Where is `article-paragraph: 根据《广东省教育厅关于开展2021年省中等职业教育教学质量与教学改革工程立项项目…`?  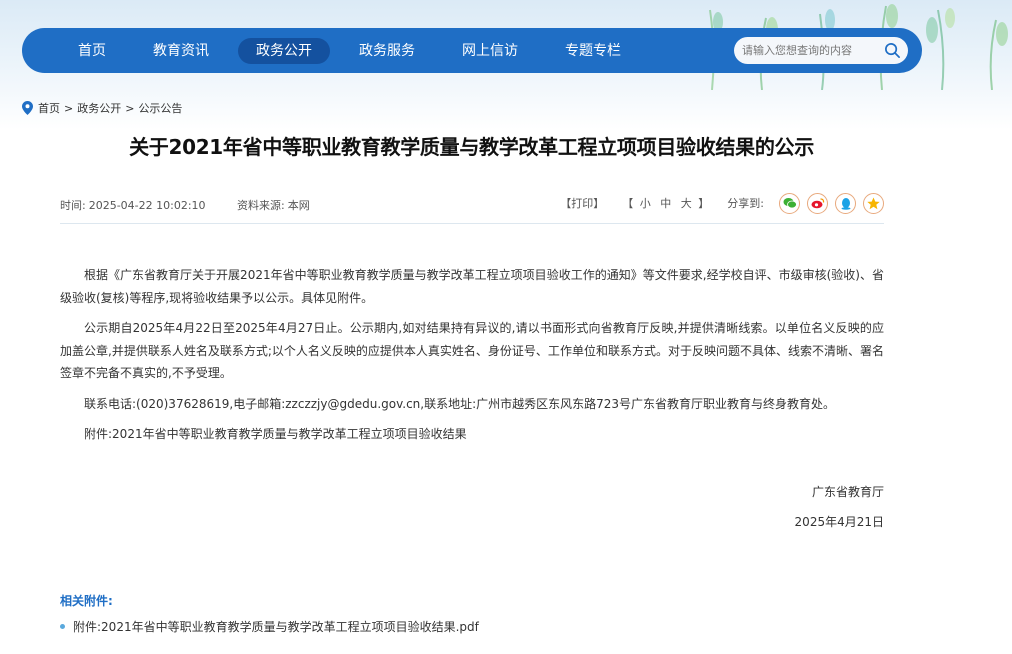 article-paragraph: 根据《广东省教育厅关于开展2021年省中等职业教育教学质量与教学改革工程立项项目… is located at coordinates (472, 286).